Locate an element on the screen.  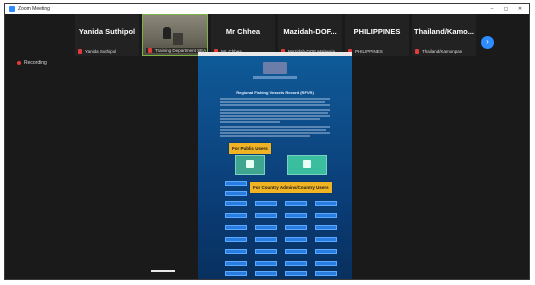
site-title: Regional Fishing Vessels Record (RFVR) is located at coordinates (275, 92).